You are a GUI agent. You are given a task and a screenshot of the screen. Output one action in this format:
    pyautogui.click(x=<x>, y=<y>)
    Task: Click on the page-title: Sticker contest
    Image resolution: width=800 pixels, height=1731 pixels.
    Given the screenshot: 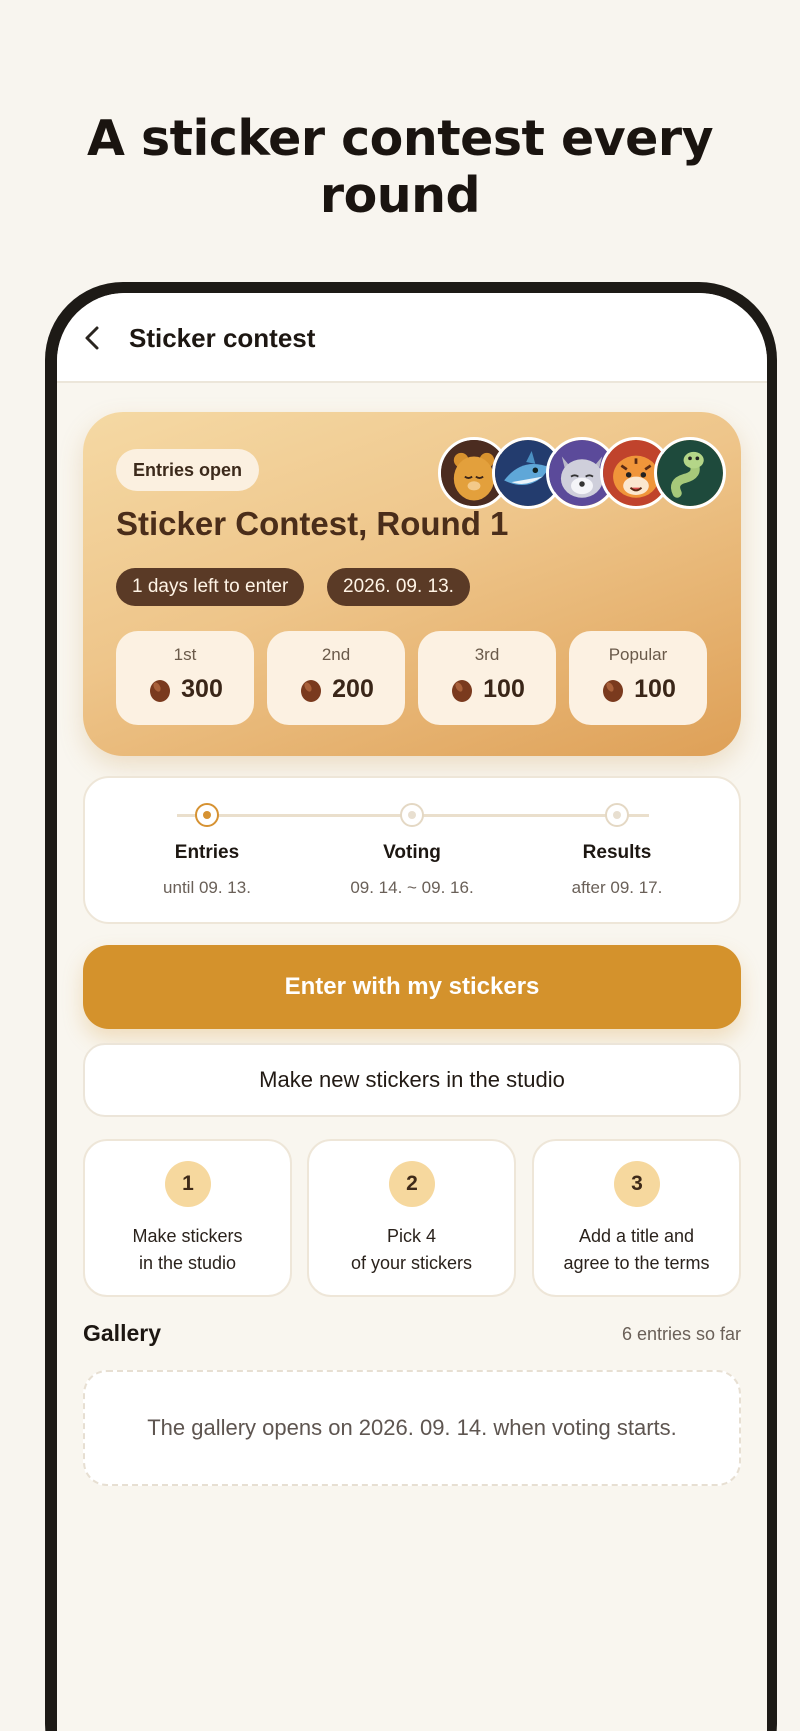 What is the action you would take?
    pyautogui.click(x=222, y=338)
    